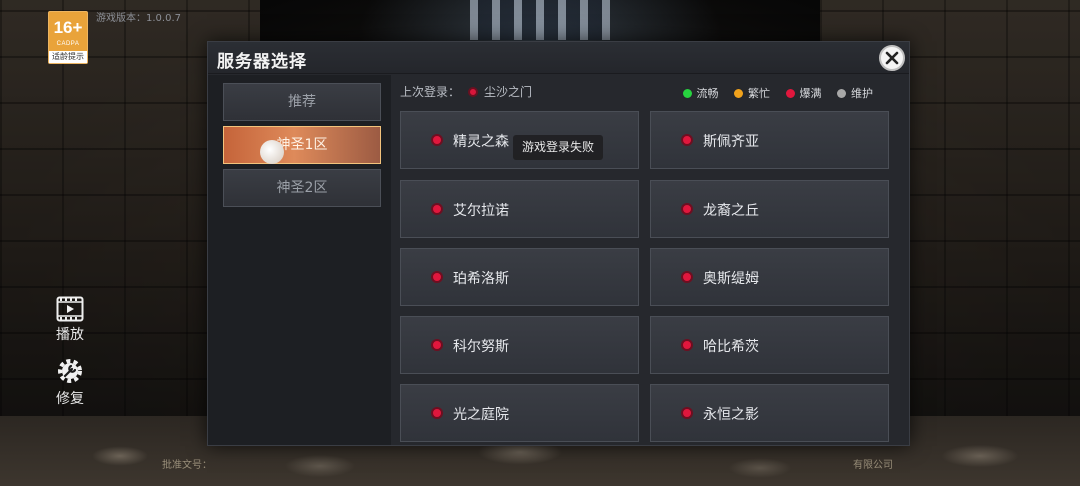  I want to click on green-dot-icon, so click(687, 93).